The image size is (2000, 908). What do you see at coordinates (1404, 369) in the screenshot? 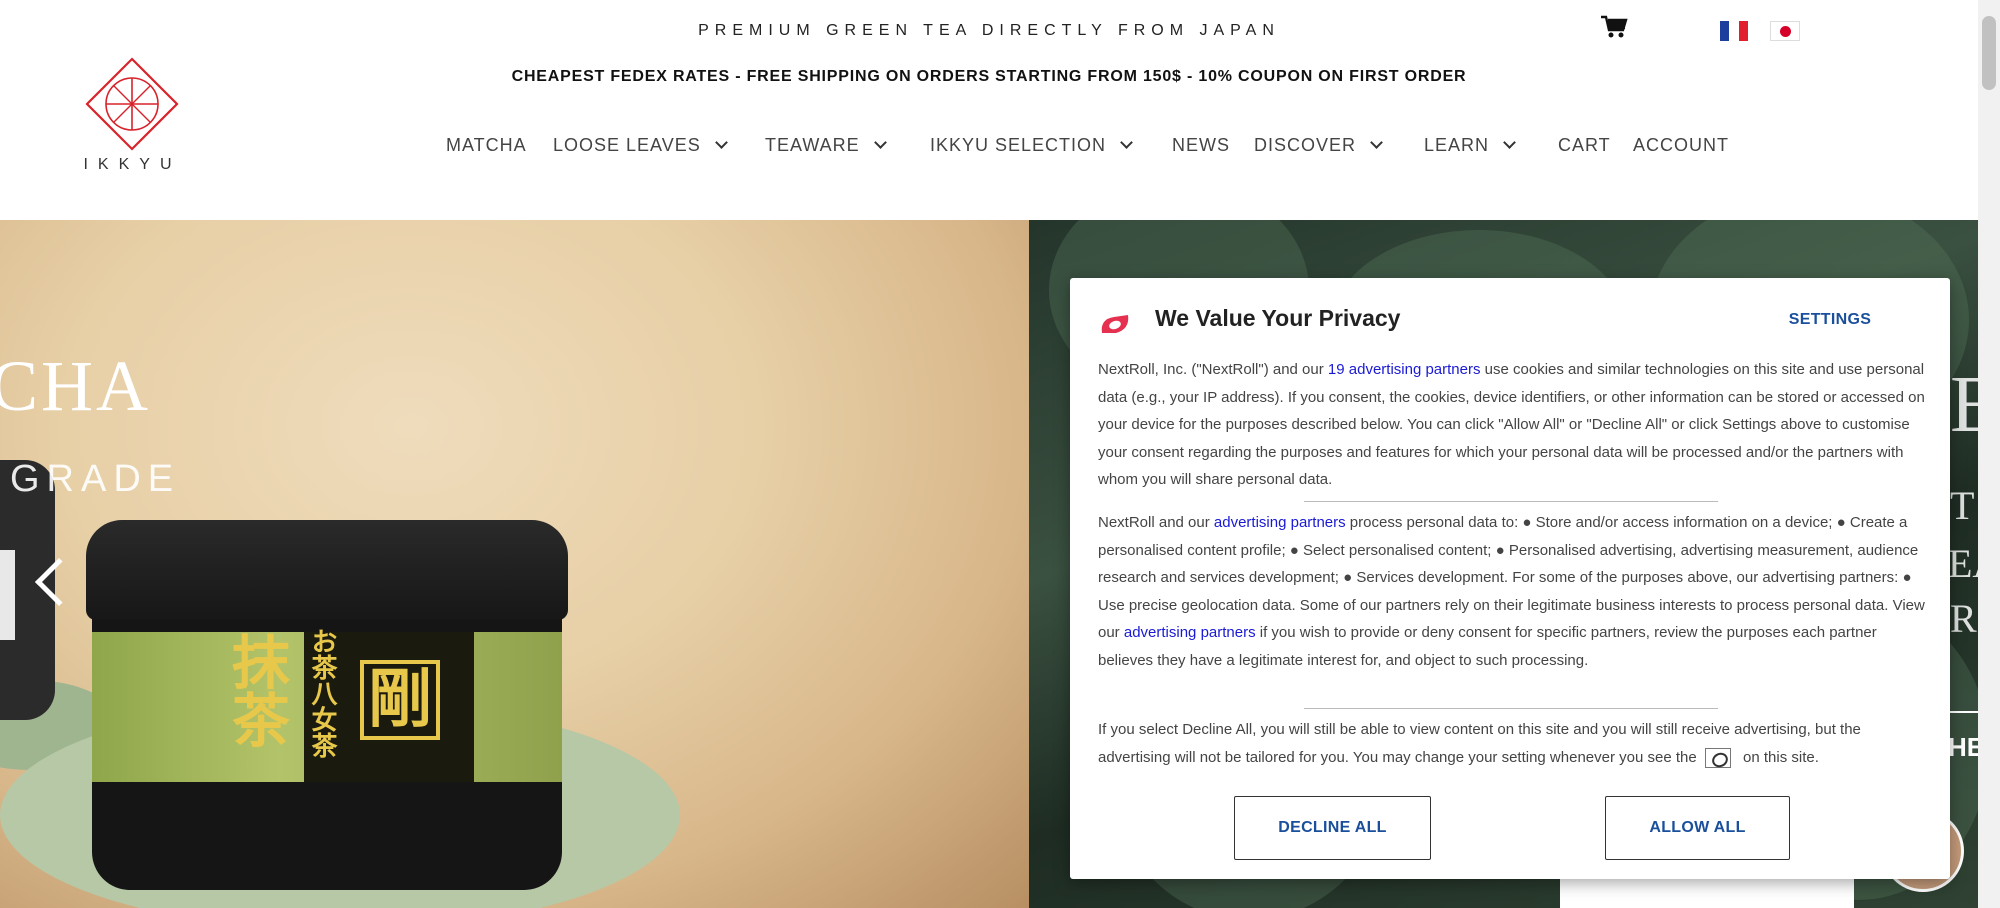
I see `advertising-partners-link: 19 advertising partners` at bounding box center [1404, 369].